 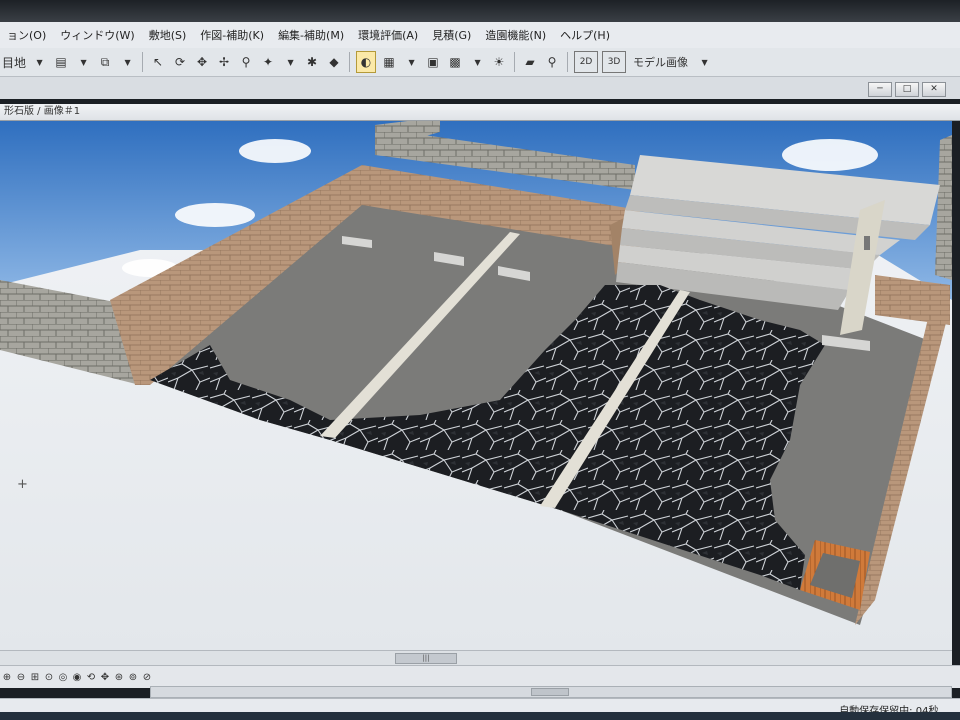 I want to click on zoom-out-icon: ⊖, so click(x=21, y=677).